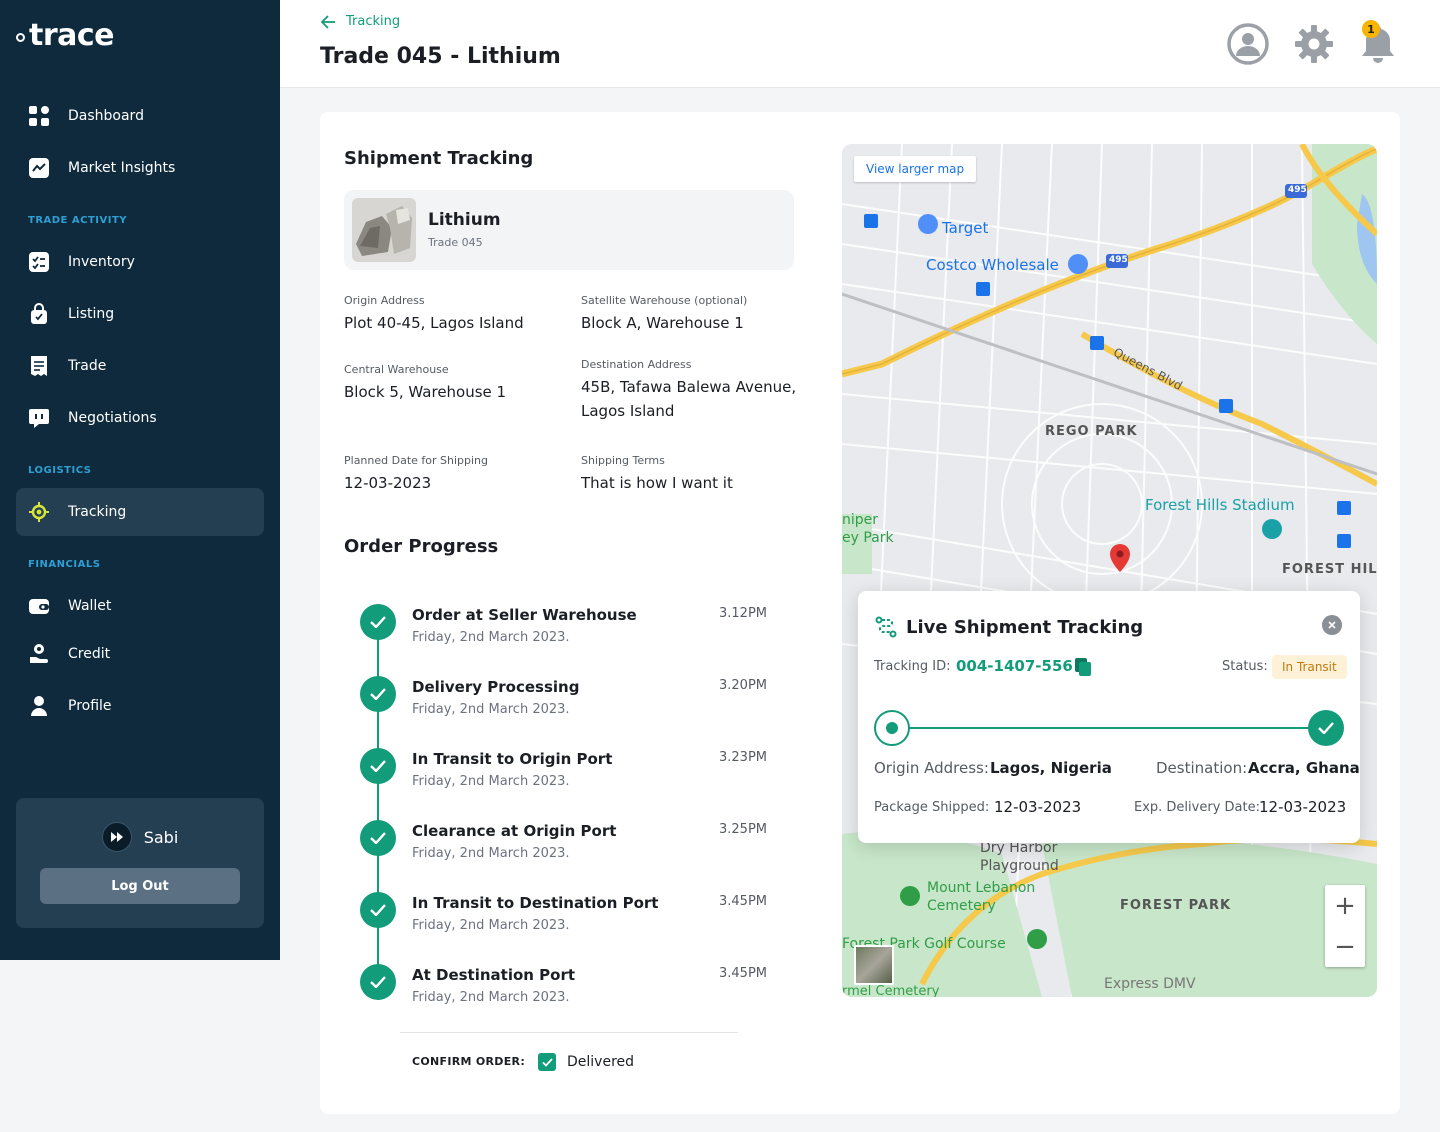  Describe the element at coordinates (64, 564) in the screenshot. I see `section-financials: FINANCIALS` at that location.